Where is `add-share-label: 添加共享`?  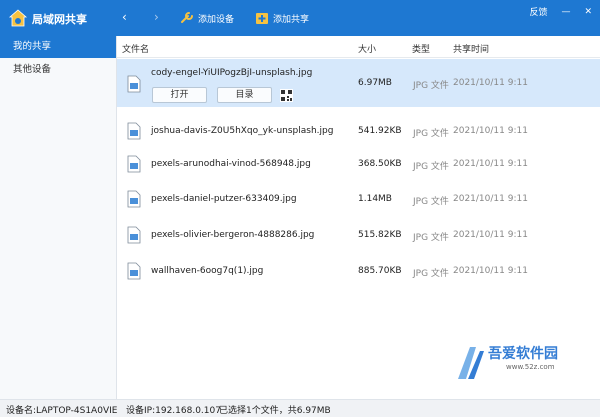 add-share-label: 添加共享 is located at coordinates (291, 19).